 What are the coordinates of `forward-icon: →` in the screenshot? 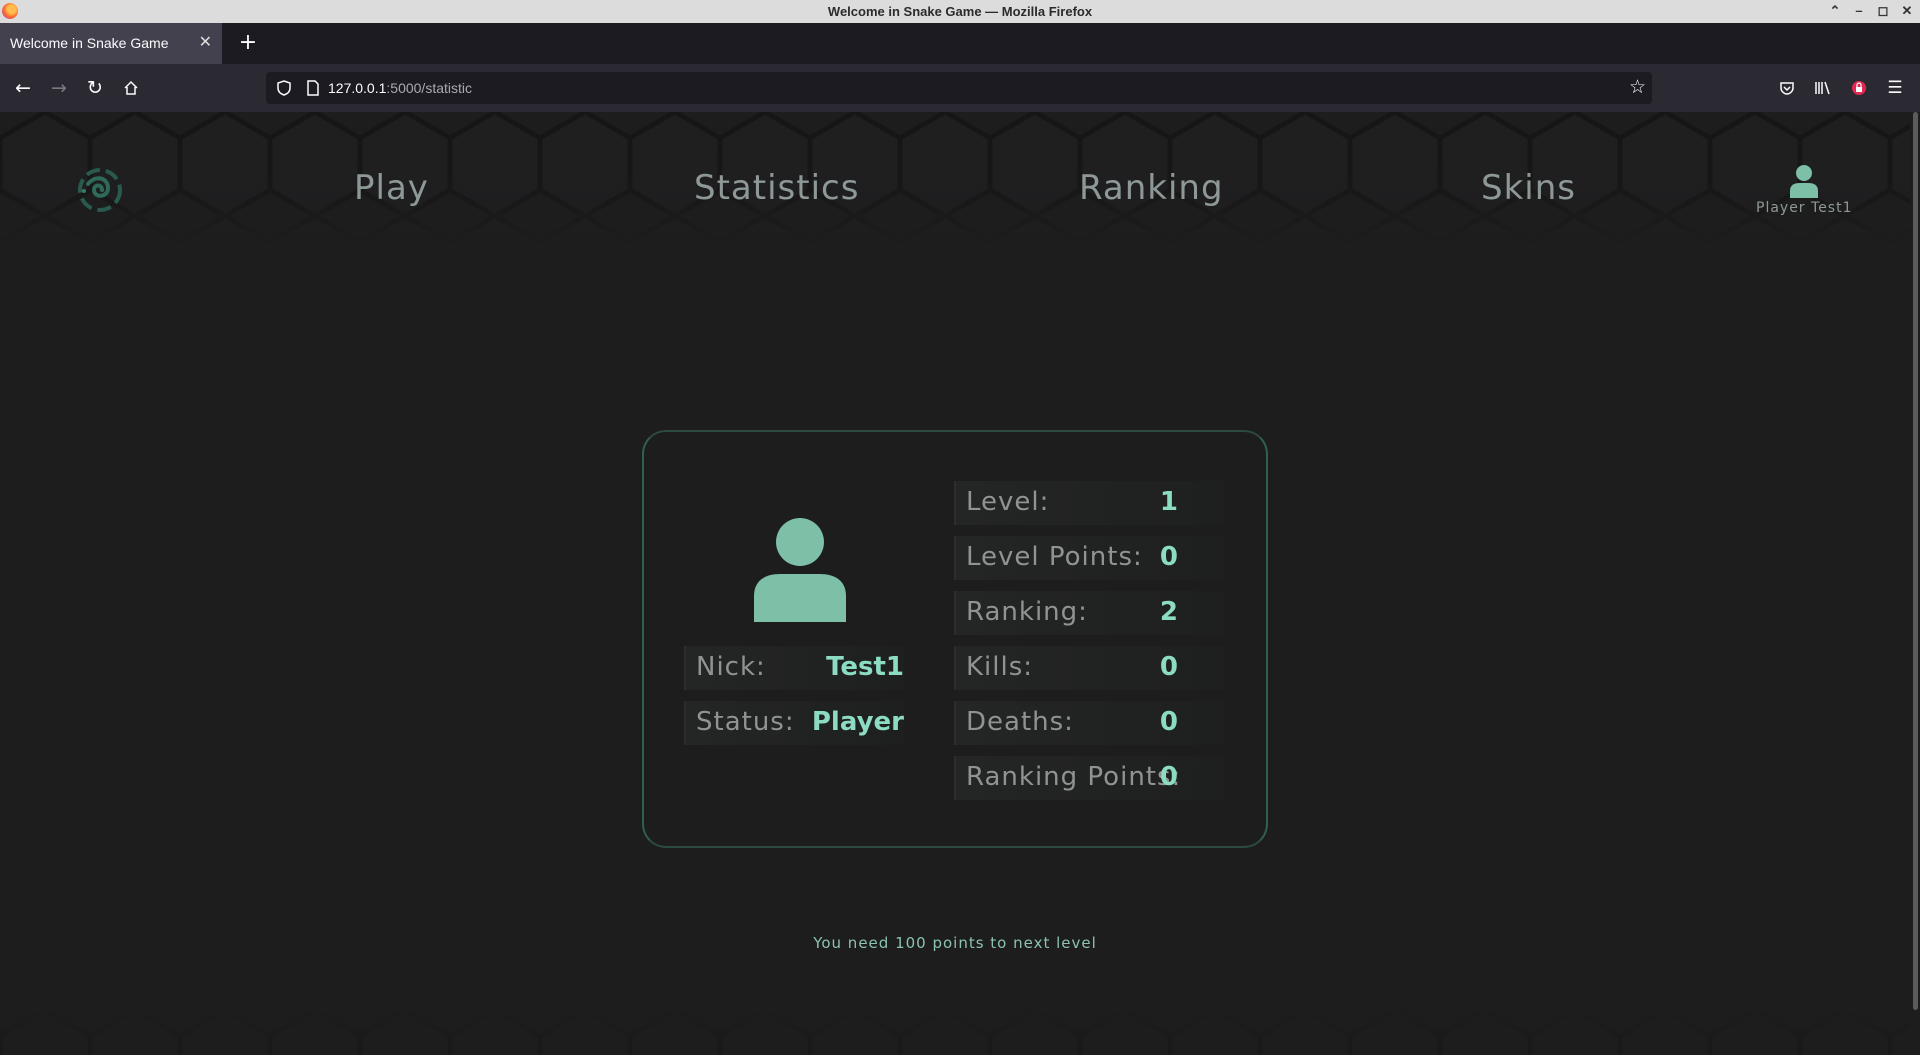 It's located at (59, 88).